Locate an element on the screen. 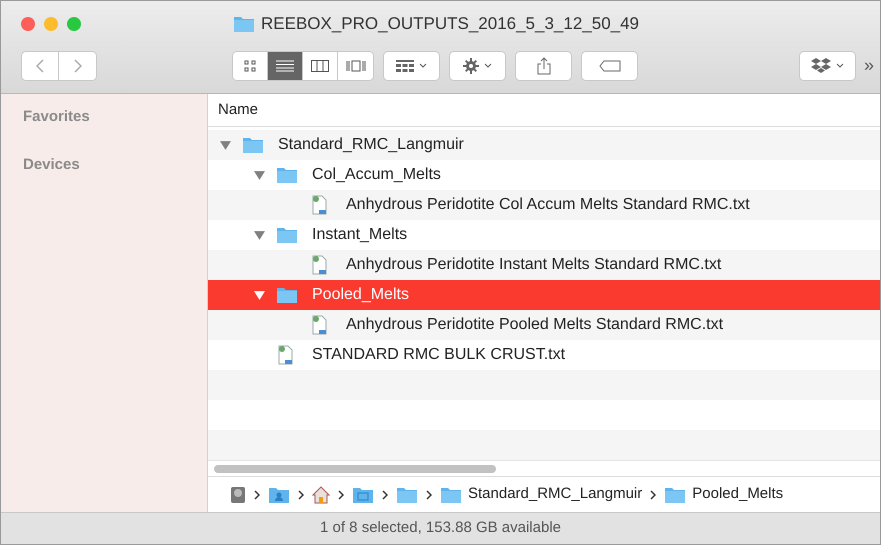 Image resolution: width=881 pixels, height=545 pixels. horizontal-scrollbar is located at coordinates (355, 468).